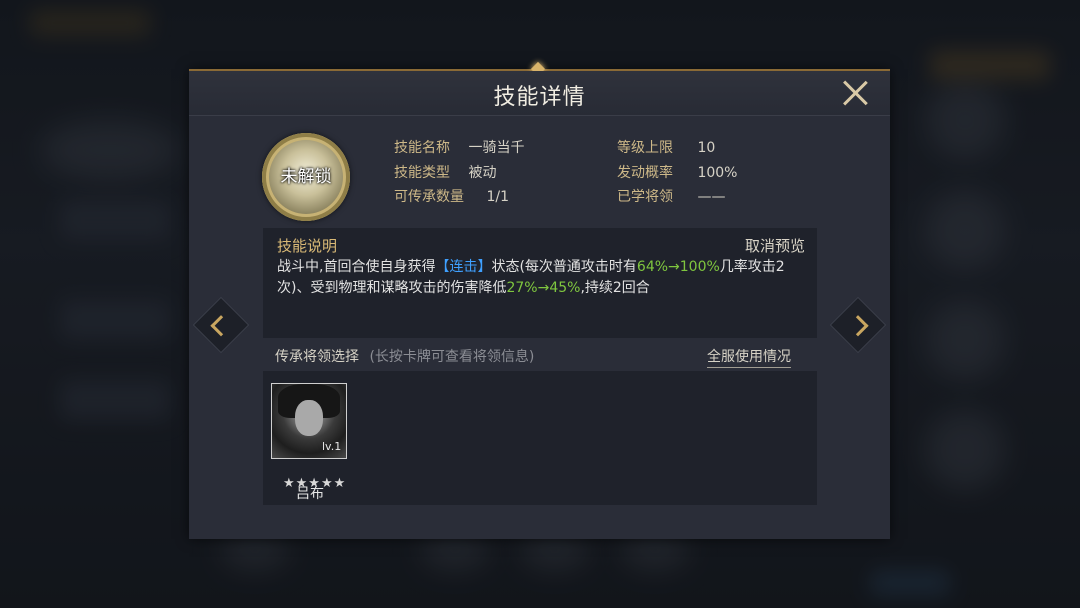  What do you see at coordinates (496, 148) in the screenshot?
I see `skill-name-value: 一骑当千` at bounding box center [496, 148].